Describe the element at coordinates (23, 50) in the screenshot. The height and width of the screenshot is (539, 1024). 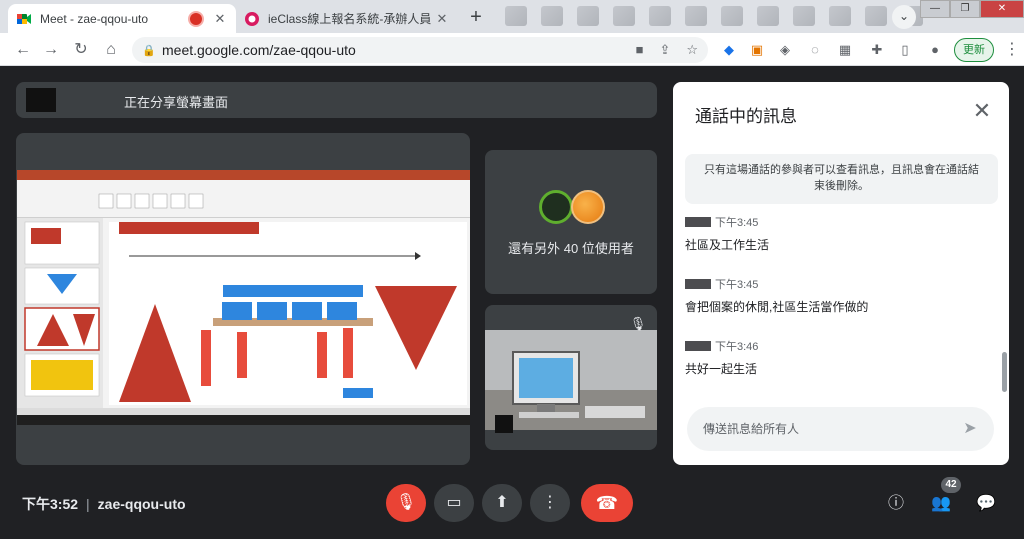
I see `back-arrow-icon: ←` at that location.